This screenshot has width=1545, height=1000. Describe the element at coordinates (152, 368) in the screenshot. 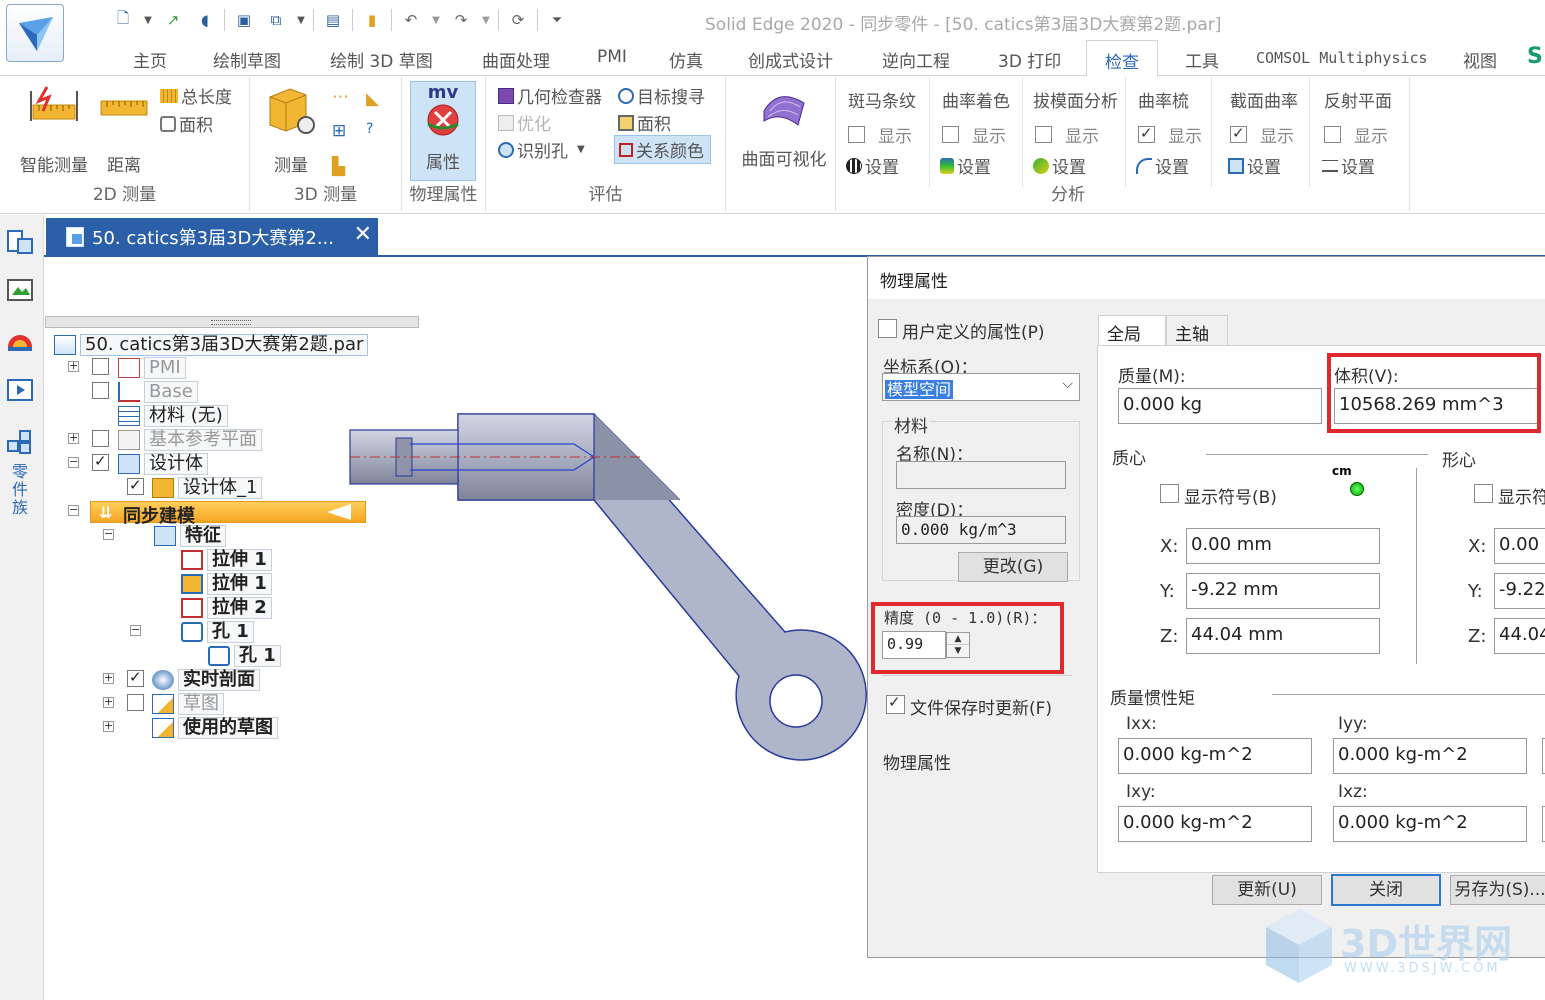

I see `tree-pmi: PMI` at that location.